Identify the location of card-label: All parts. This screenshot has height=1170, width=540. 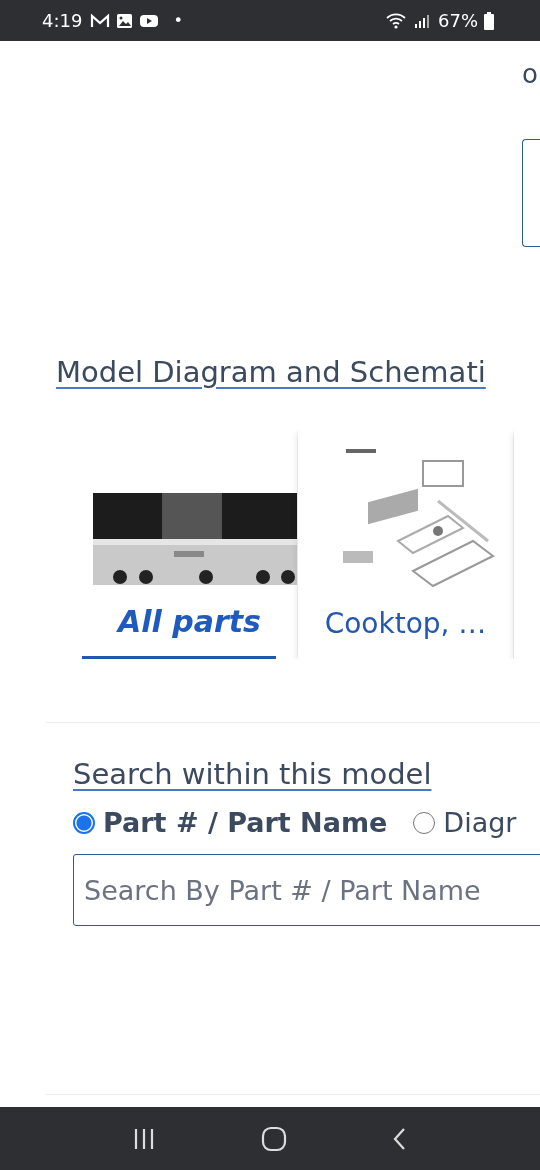
(189, 621).